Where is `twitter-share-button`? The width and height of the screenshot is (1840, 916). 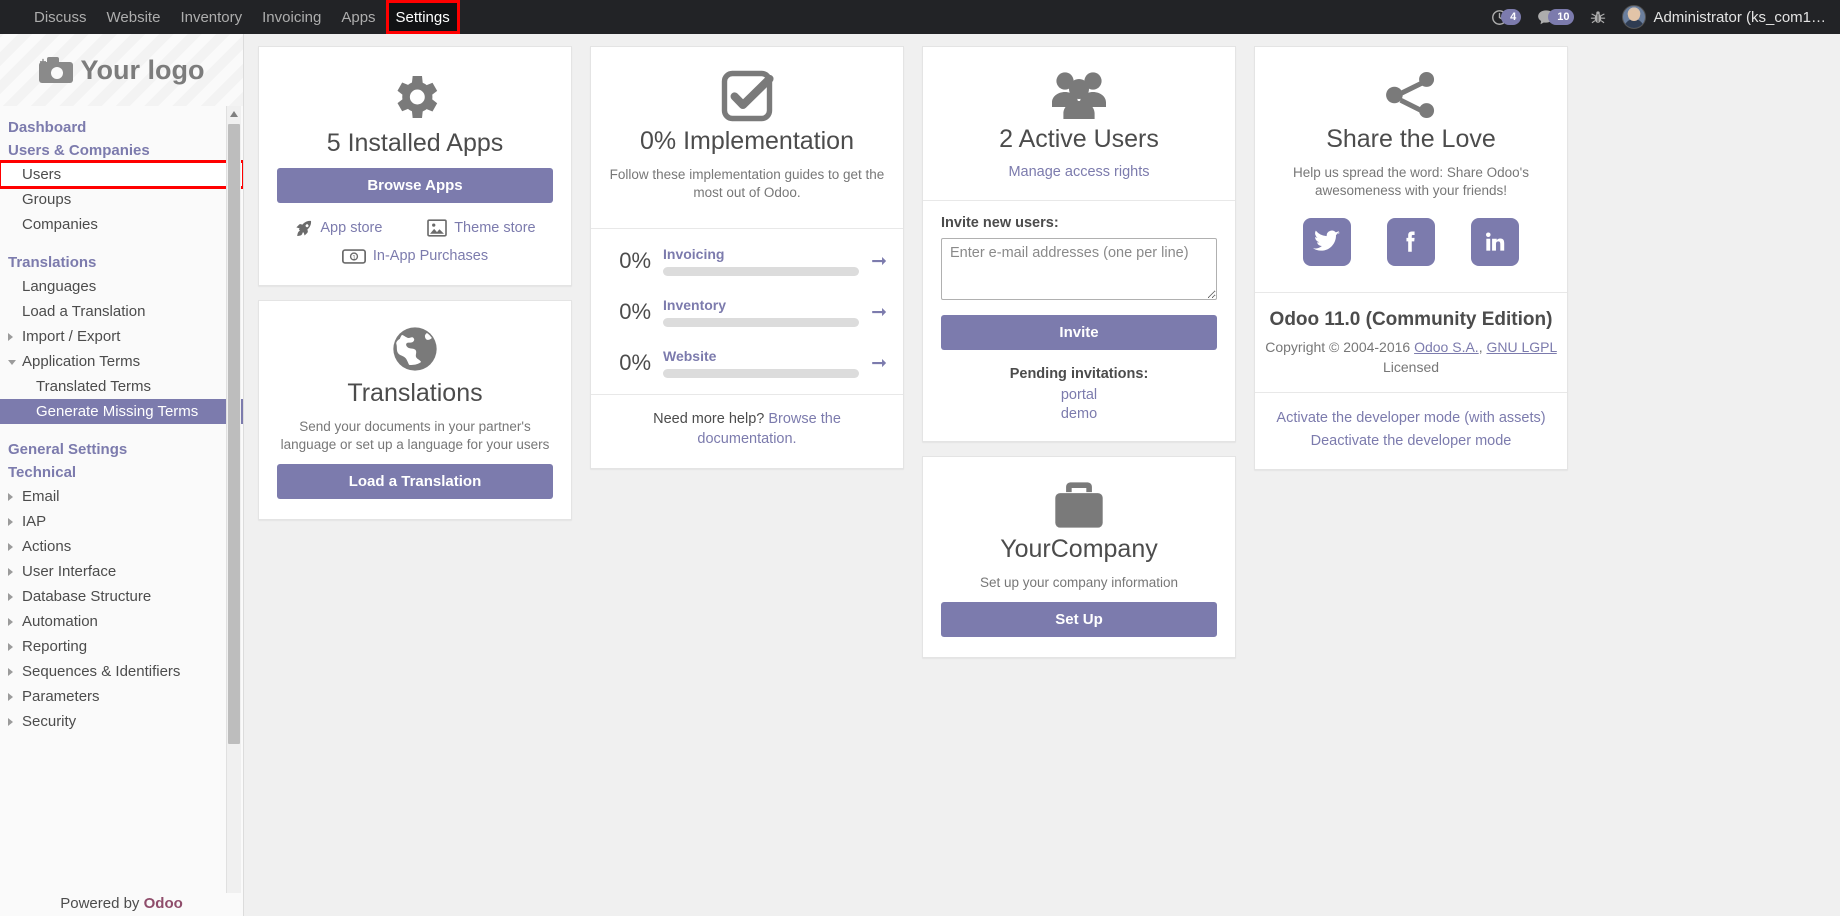 twitter-share-button is located at coordinates (1327, 242).